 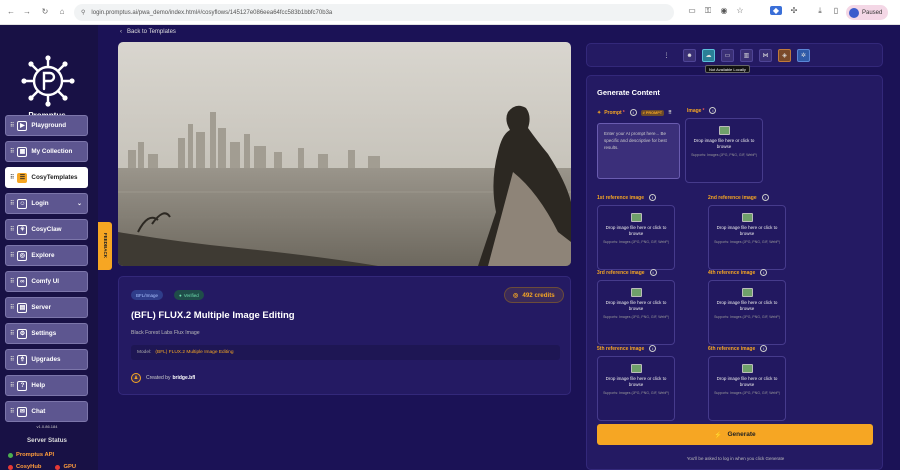 I want to click on required-mark: *, so click(x=623, y=112).